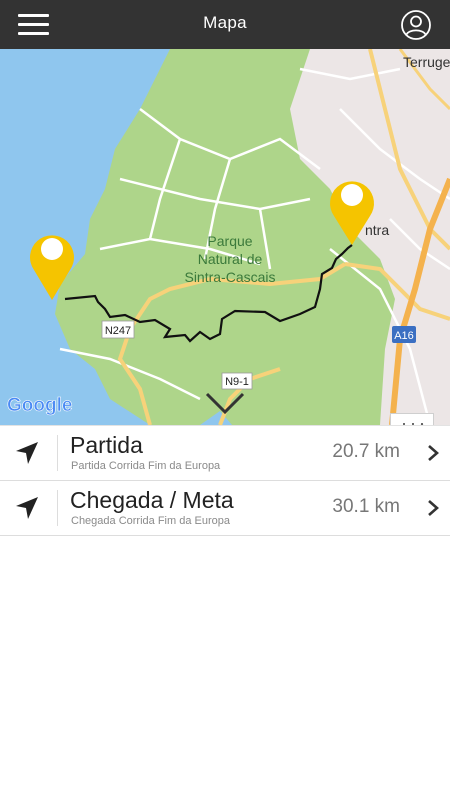 This screenshot has height=800, width=450. What do you see at coordinates (404, 336) in the screenshot?
I see `road-label-a16: A16` at bounding box center [404, 336].